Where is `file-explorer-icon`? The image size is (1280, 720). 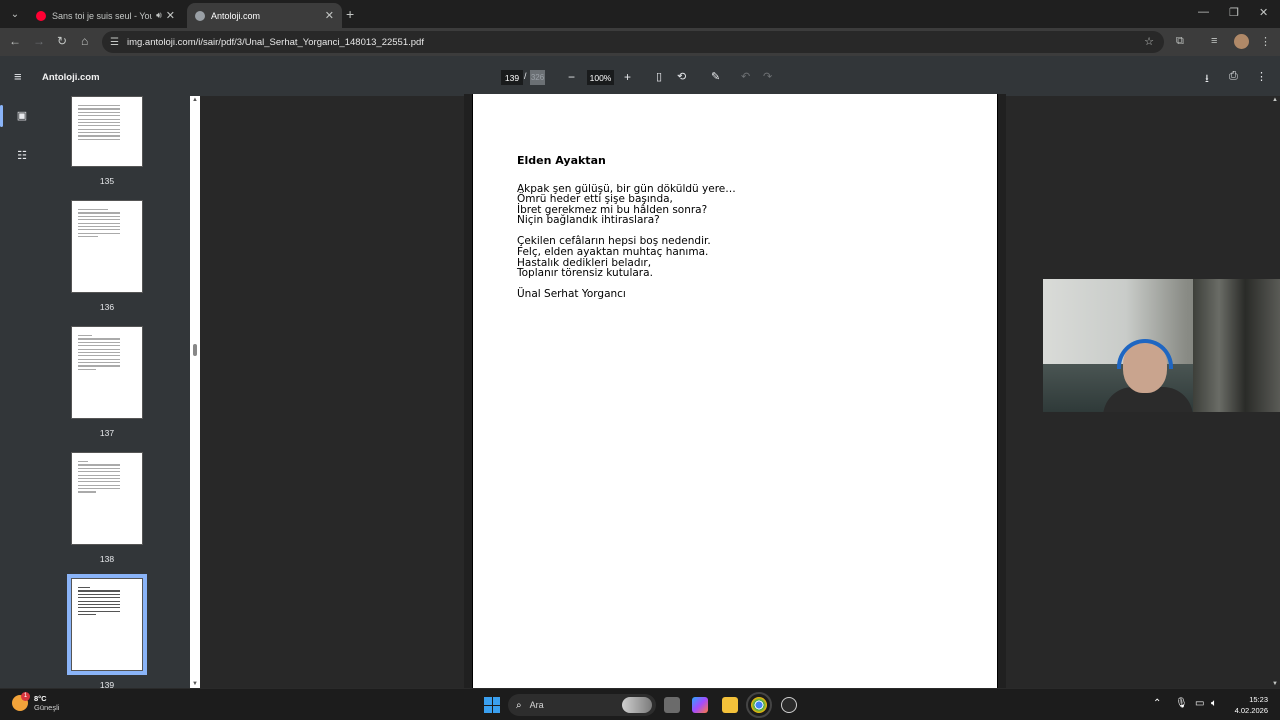
file-explorer-icon is located at coordinates (730, 705).